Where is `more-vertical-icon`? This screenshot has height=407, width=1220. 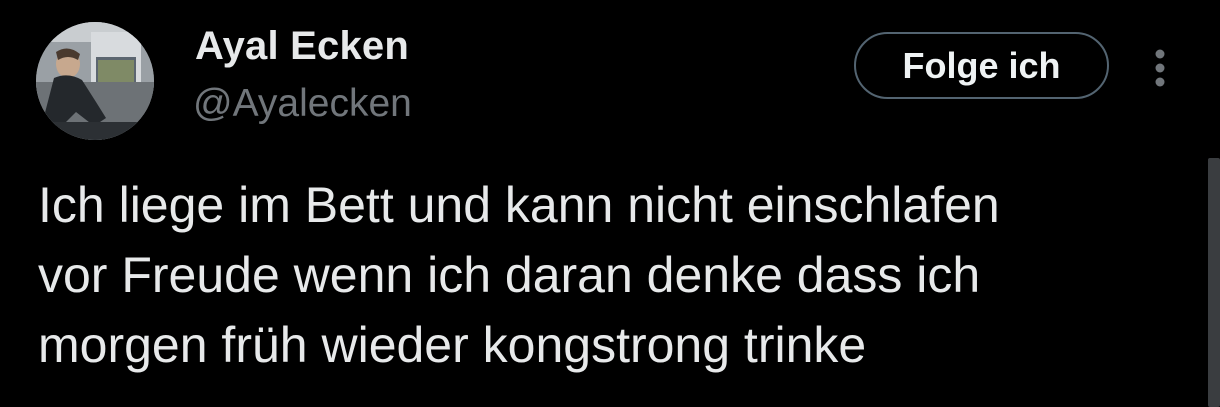
more-vertical-icon is located at coordinates (1160, 68).